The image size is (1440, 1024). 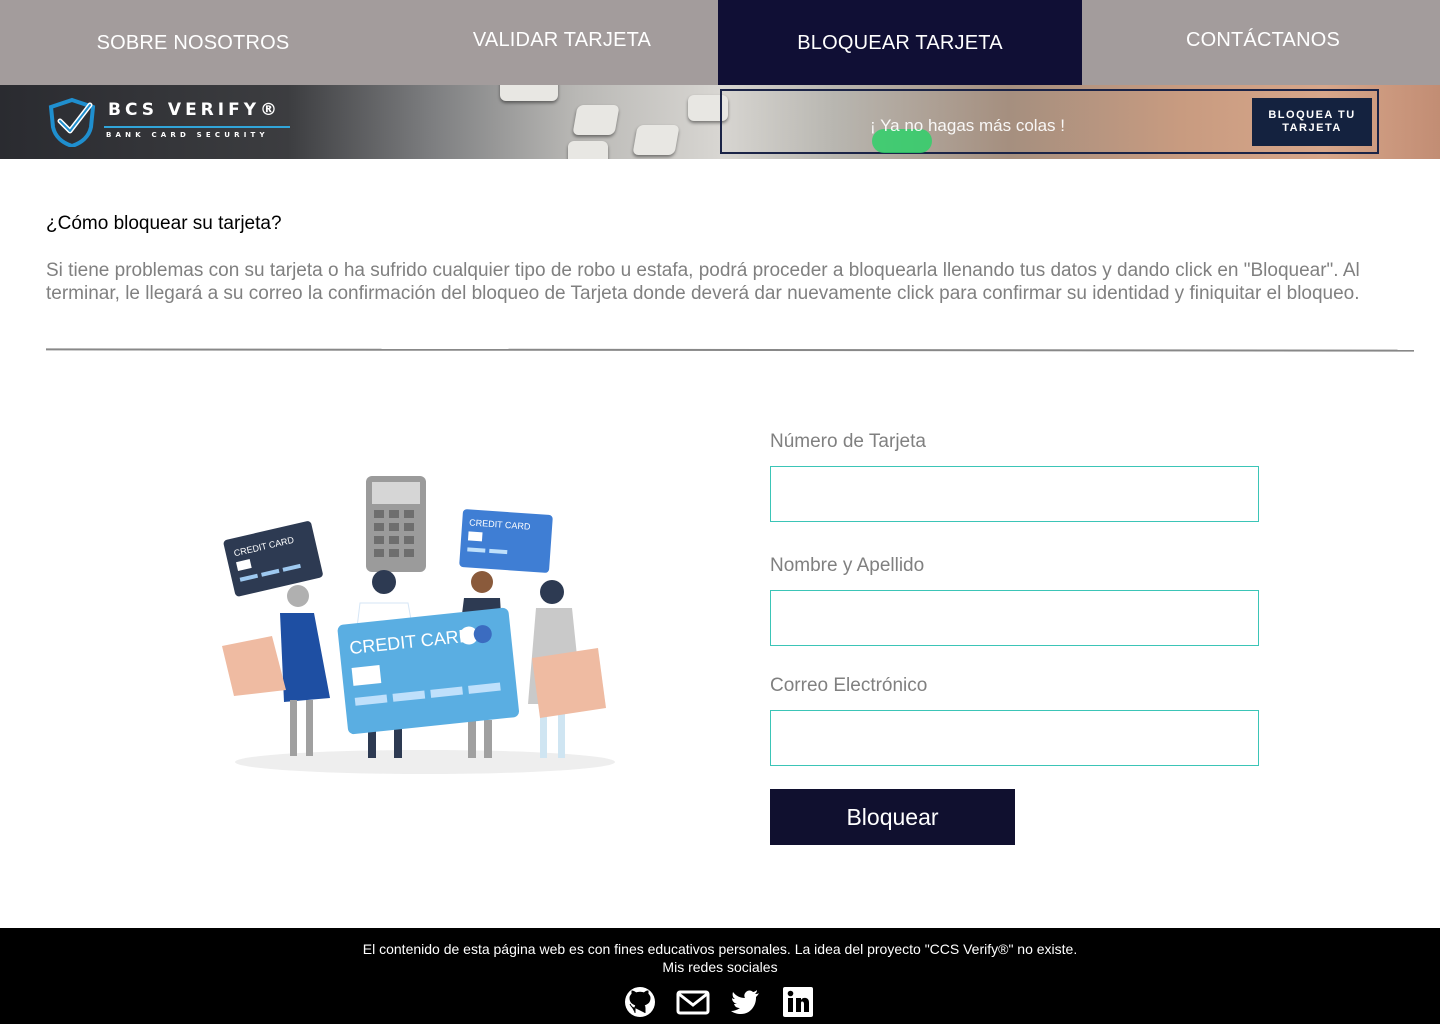 I want to click on keypad-photo, so click(x=600, y=122).